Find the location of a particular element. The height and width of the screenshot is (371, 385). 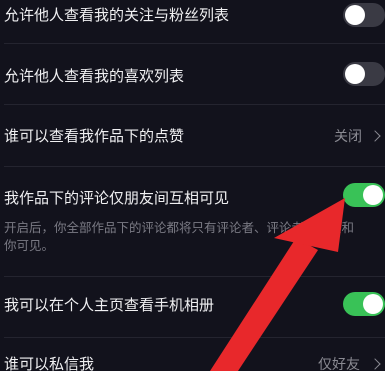

setting-label: 允许他人查看我的喜欢列表 is located at coordinates (94, 76).